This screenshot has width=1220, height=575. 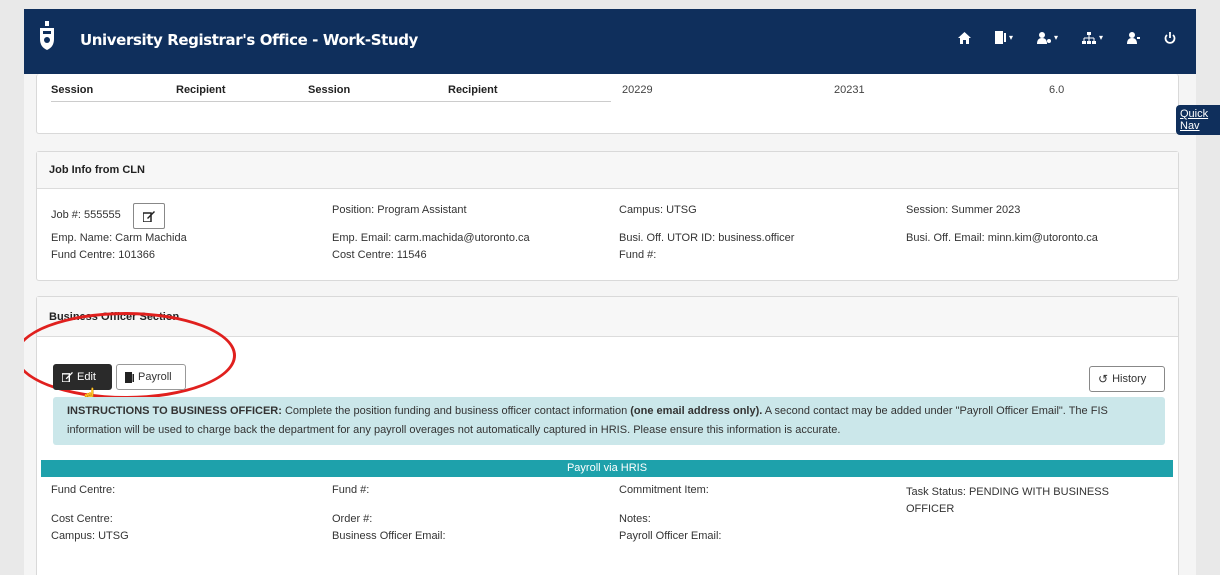 What do you see at coordinates (607, 468) in the screenshot?
I see `payroll-hris-bar: Payroll via HRIS` at bounding box center [607, 468].